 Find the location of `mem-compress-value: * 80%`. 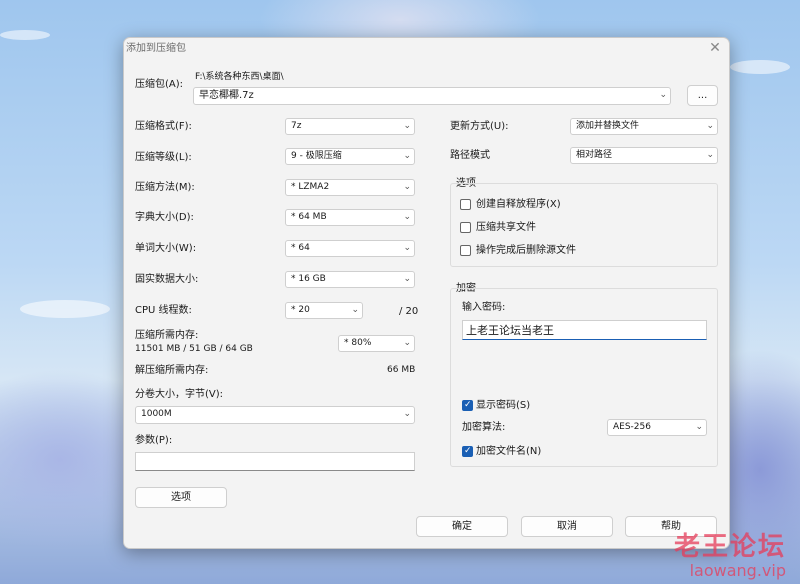

mem-compress-value: * 80% is located at coordinates (358, 343).